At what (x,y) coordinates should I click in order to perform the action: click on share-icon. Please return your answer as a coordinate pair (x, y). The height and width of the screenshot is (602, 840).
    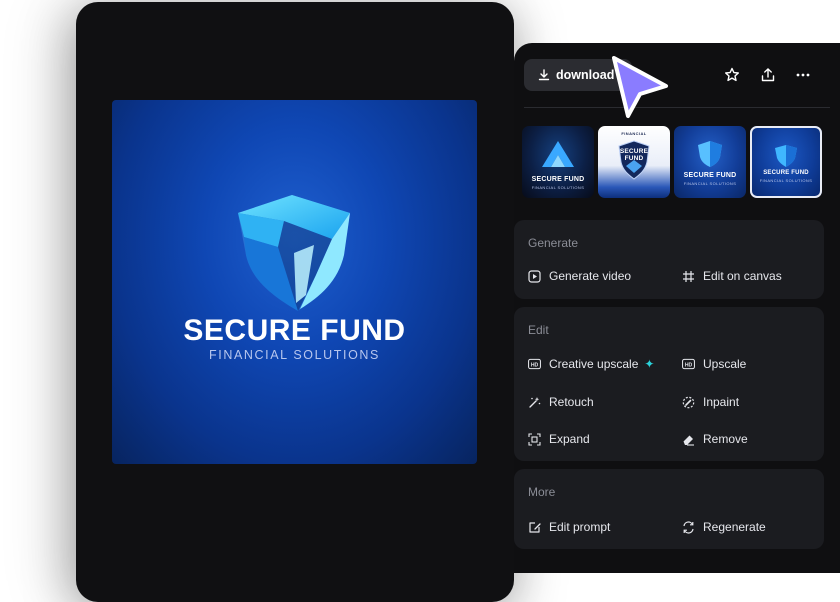
    Looking at the image, I should click on (768, 75).